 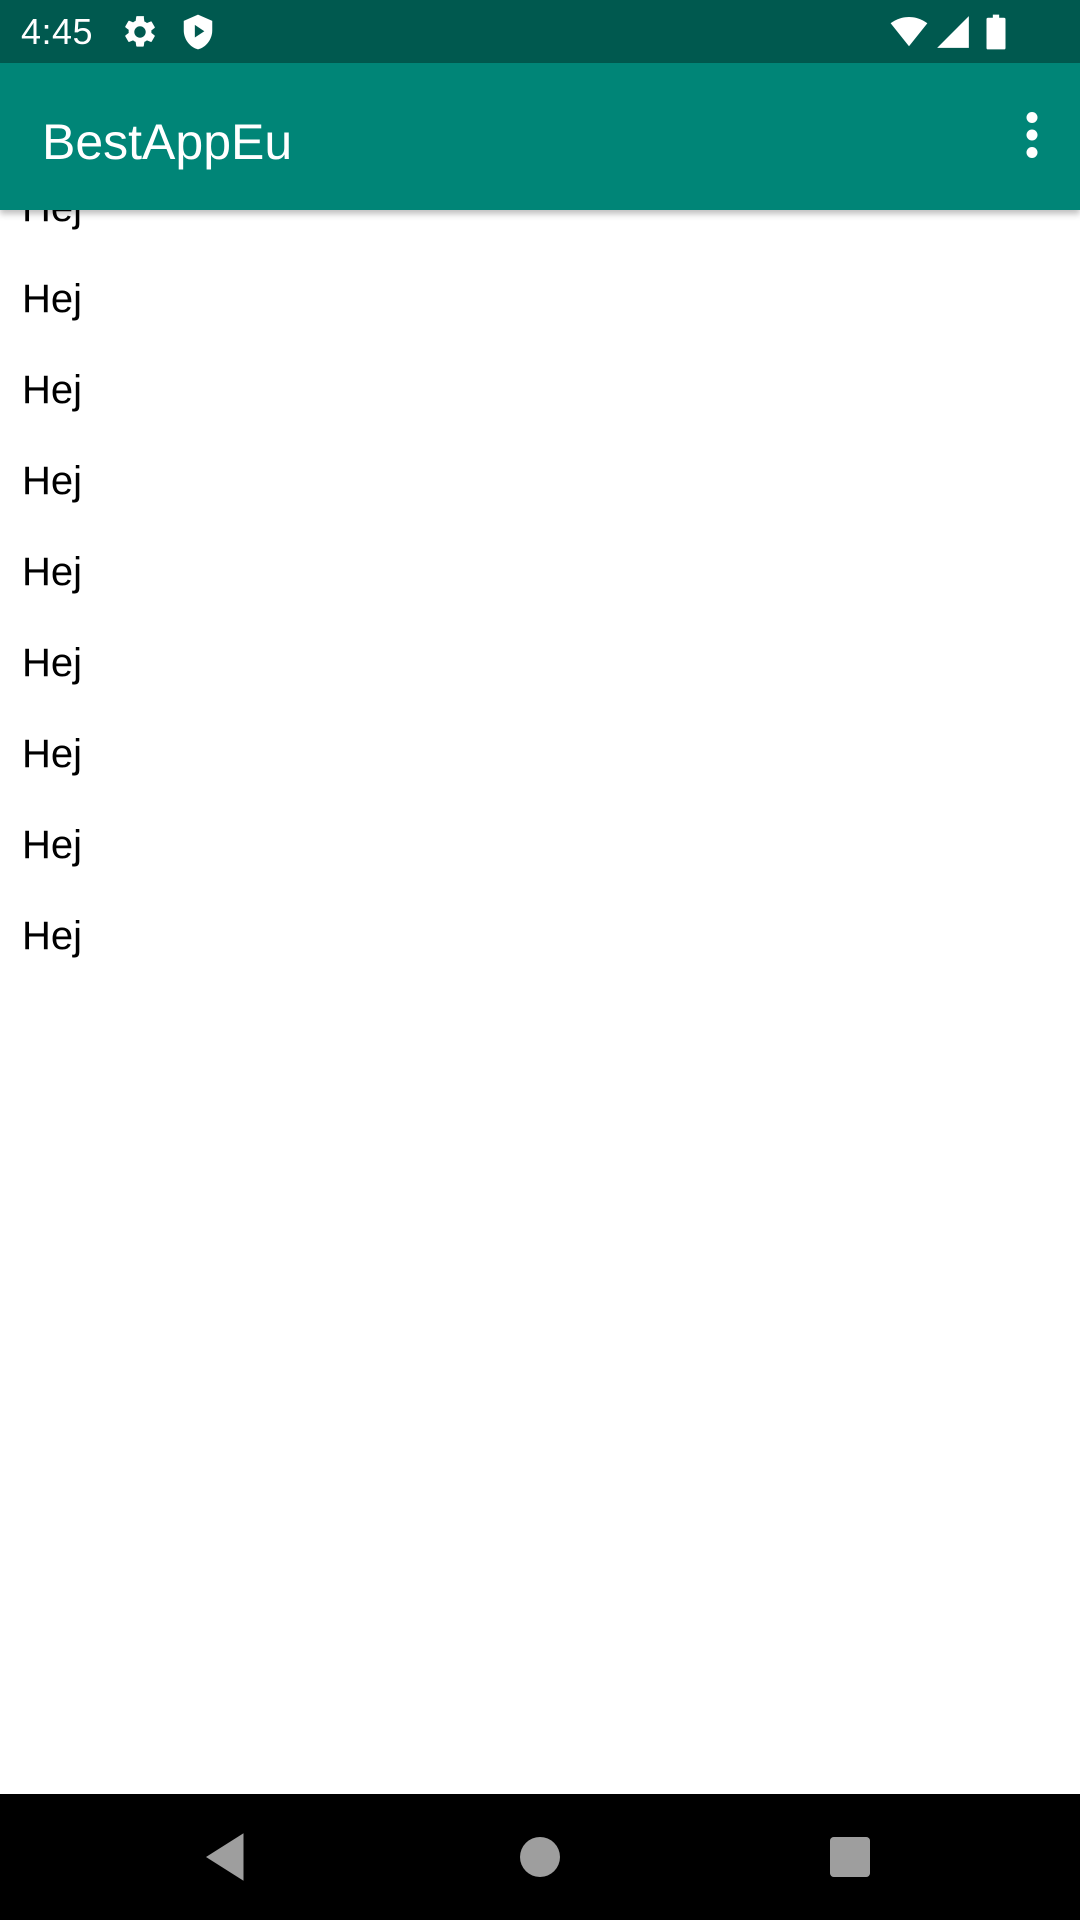 I want to click on back-icon, so click(x=225, y=1857).